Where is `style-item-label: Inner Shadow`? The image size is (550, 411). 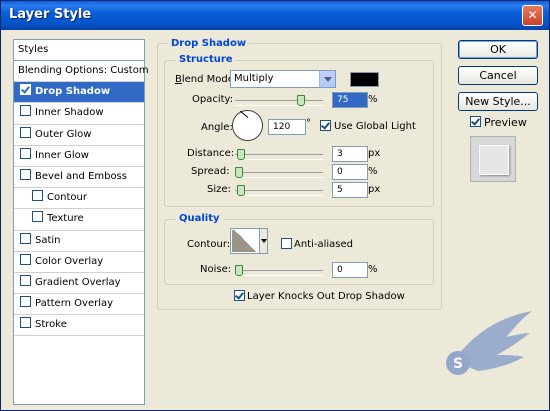
style-item-label: Inner Shadow is located at coordinates (69, 113).